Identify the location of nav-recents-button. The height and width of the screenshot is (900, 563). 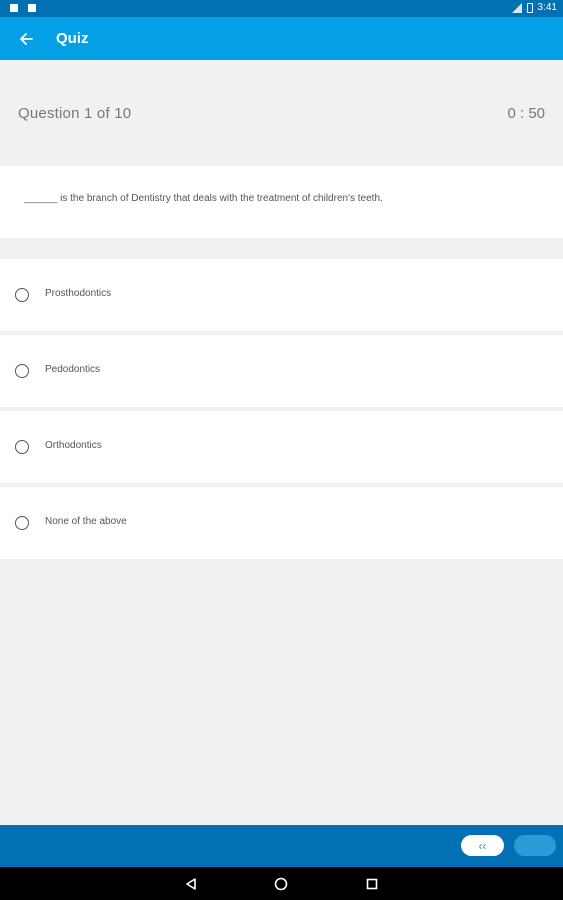
(372, 884).